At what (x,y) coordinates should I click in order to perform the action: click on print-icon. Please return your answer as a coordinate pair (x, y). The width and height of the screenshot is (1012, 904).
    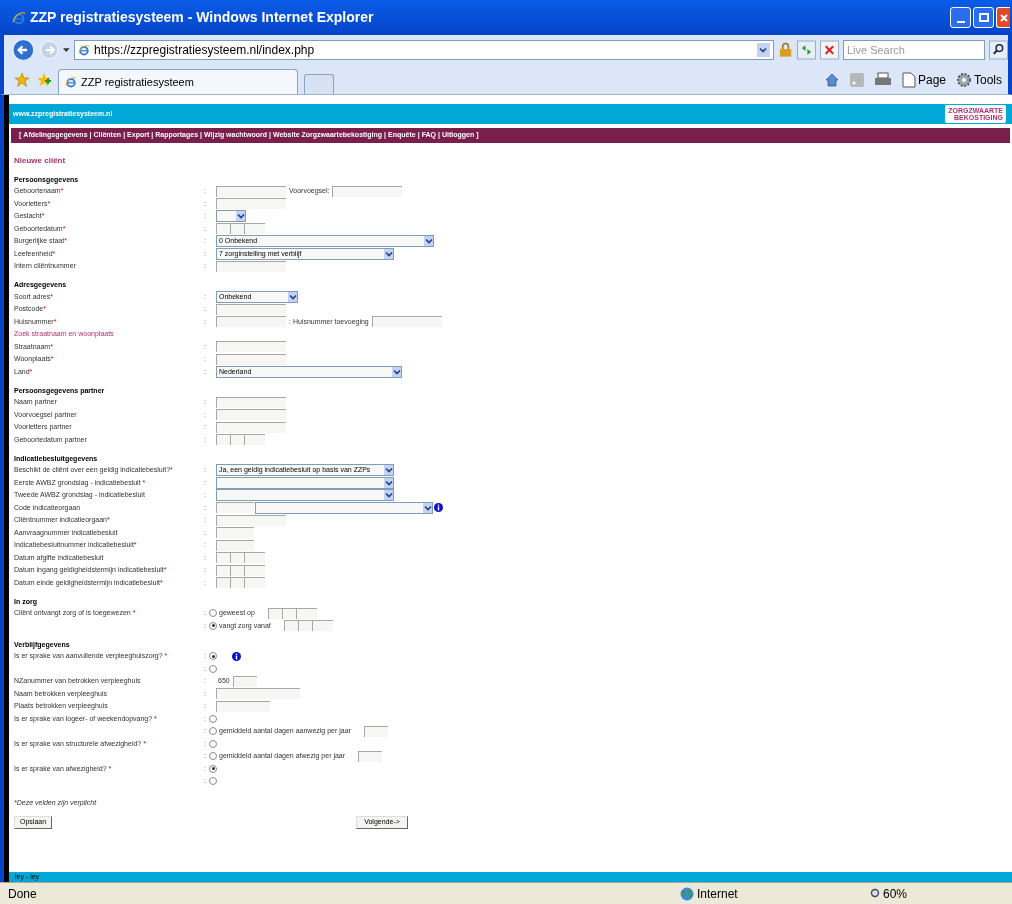
    Looking at the image, I should click on (882, 79).